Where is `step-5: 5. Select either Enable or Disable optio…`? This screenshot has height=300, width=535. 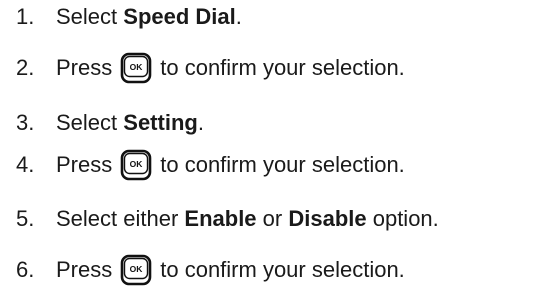
step-5: 5. Select either Enable or Disable optio… is located at coordinates (227, 219).